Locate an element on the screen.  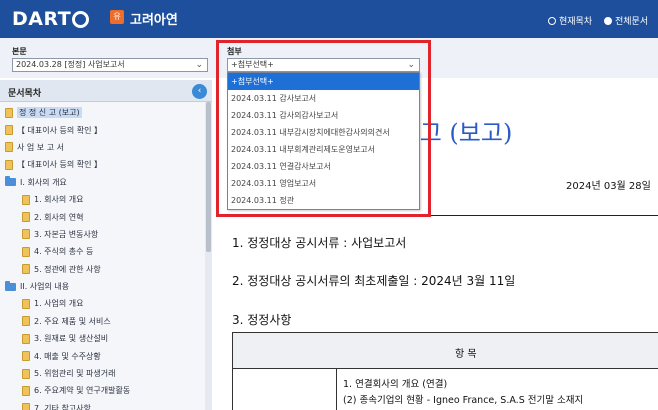
toc-item: 4. 매출 및 수주상황 is located at coordinates (102, 355).